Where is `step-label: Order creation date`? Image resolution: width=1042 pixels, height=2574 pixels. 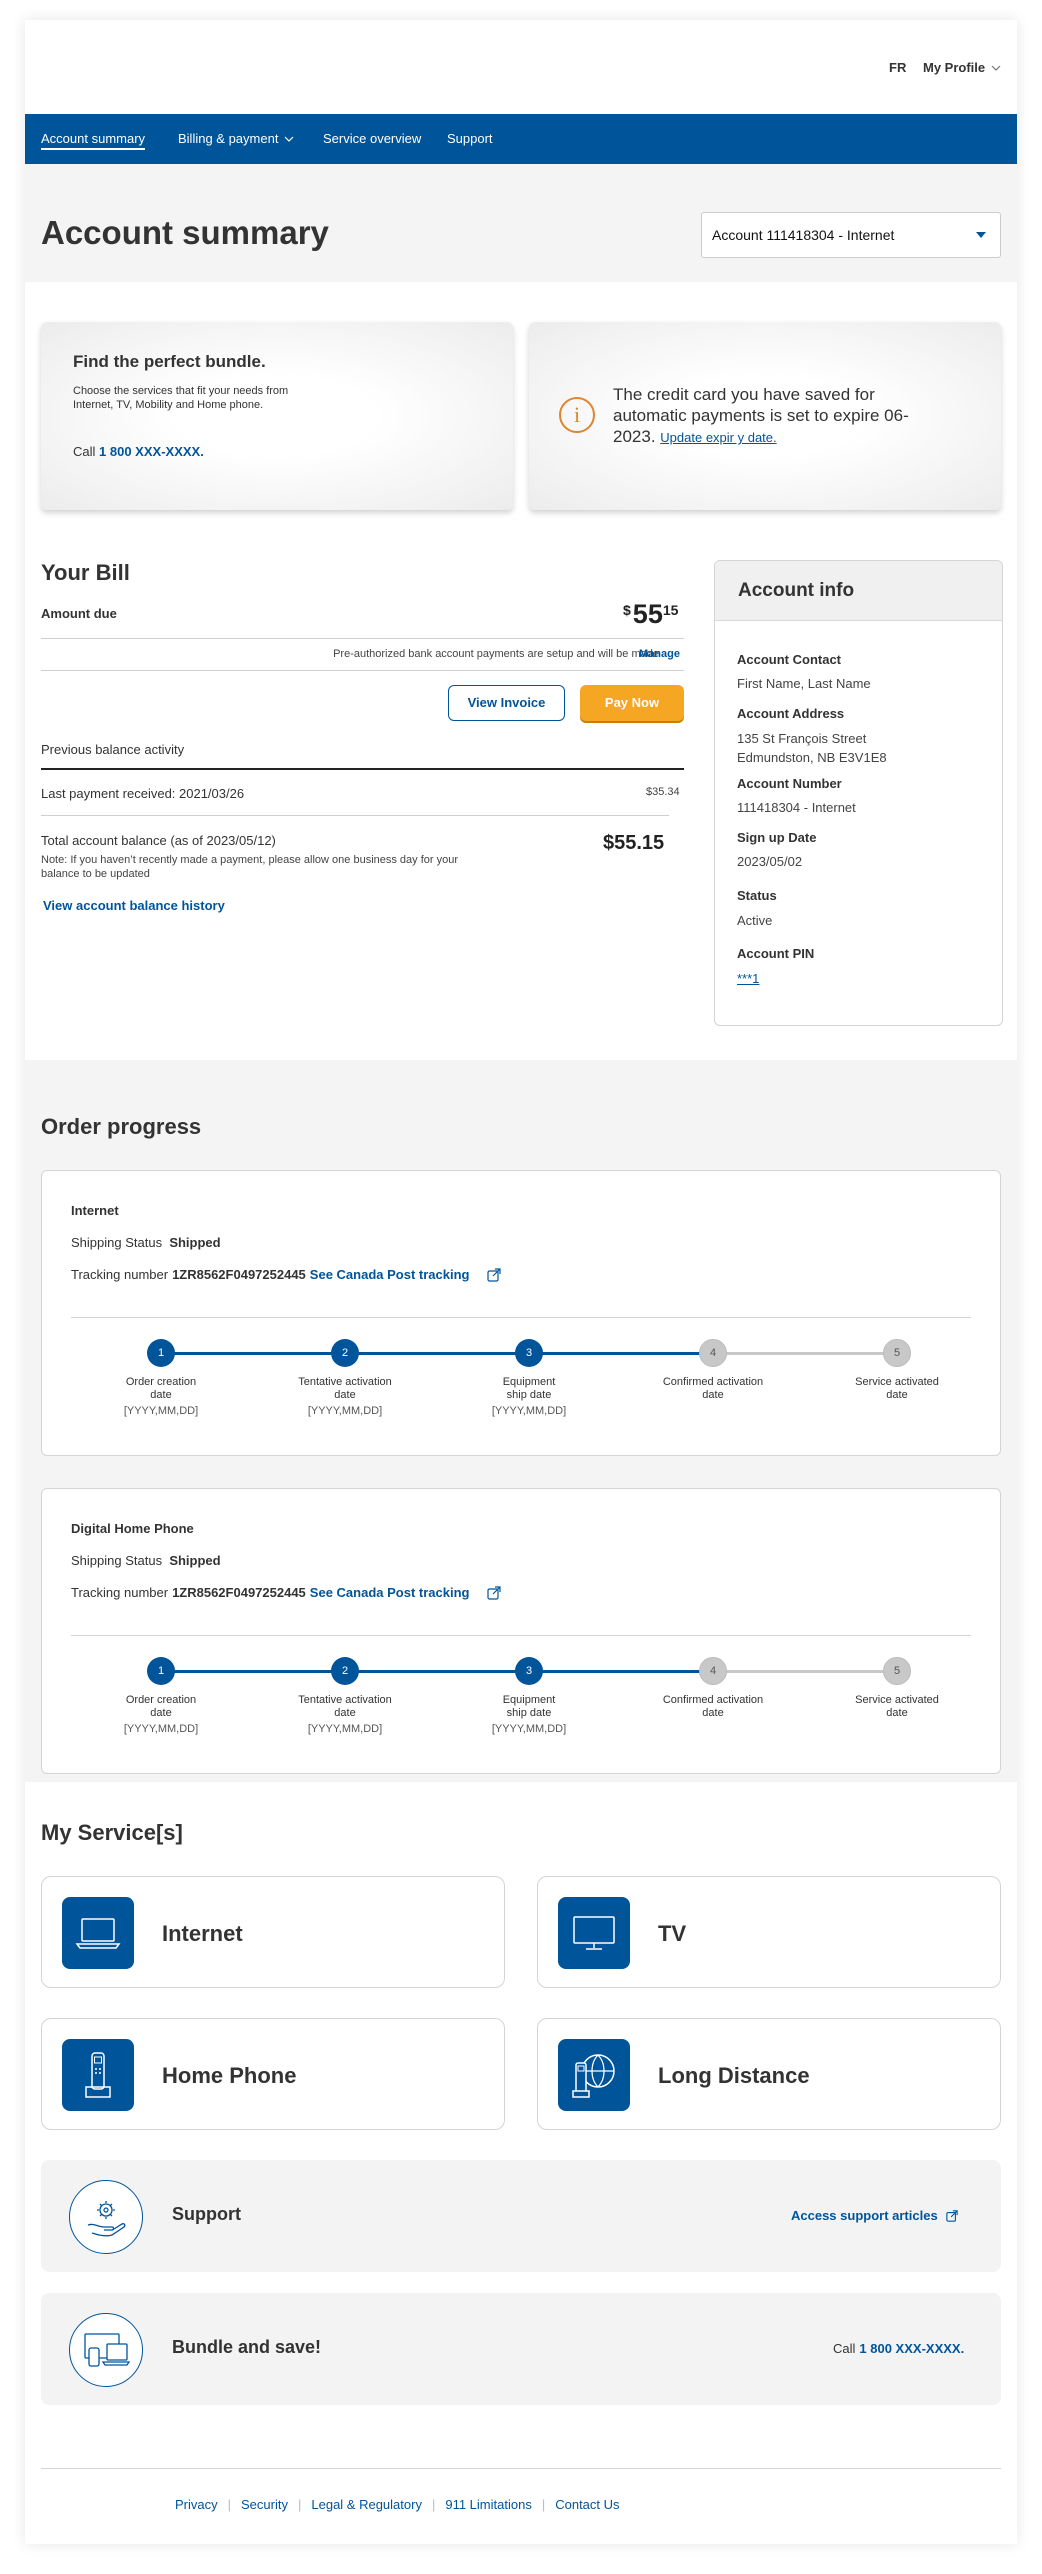
step-label: Order creation date is located at coordinates (161, 1389).